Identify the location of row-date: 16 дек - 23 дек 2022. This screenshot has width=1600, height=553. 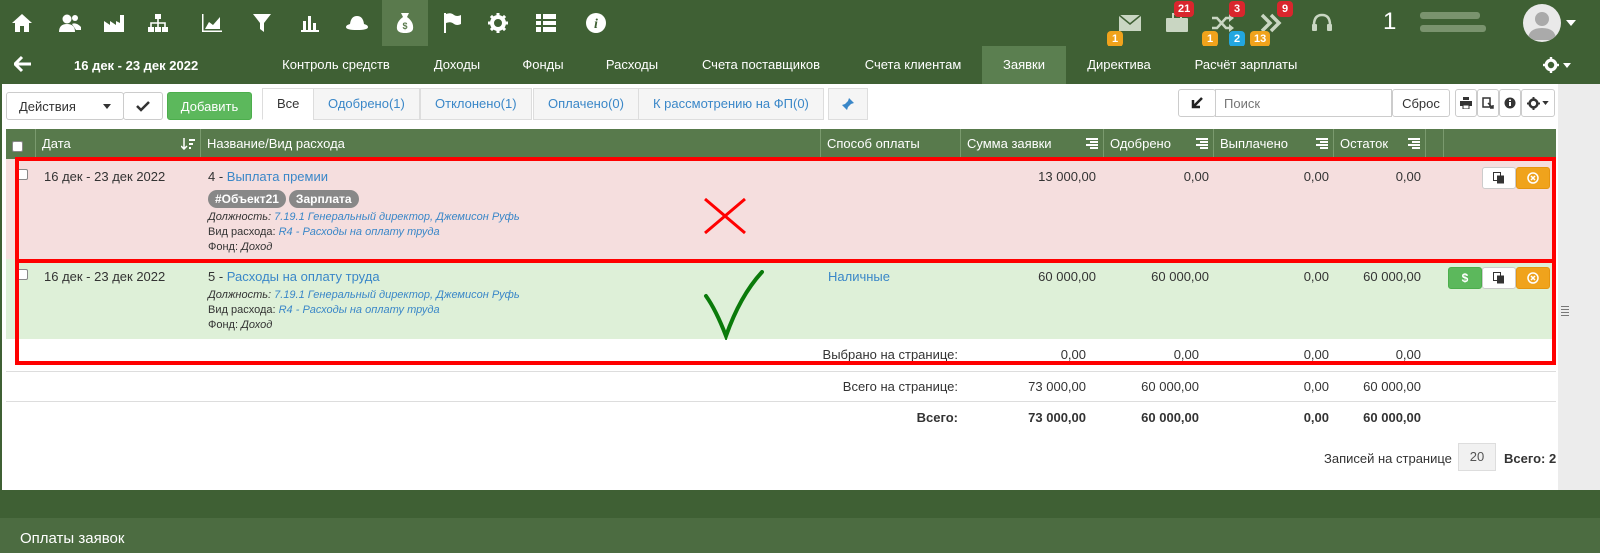
(105, 276).